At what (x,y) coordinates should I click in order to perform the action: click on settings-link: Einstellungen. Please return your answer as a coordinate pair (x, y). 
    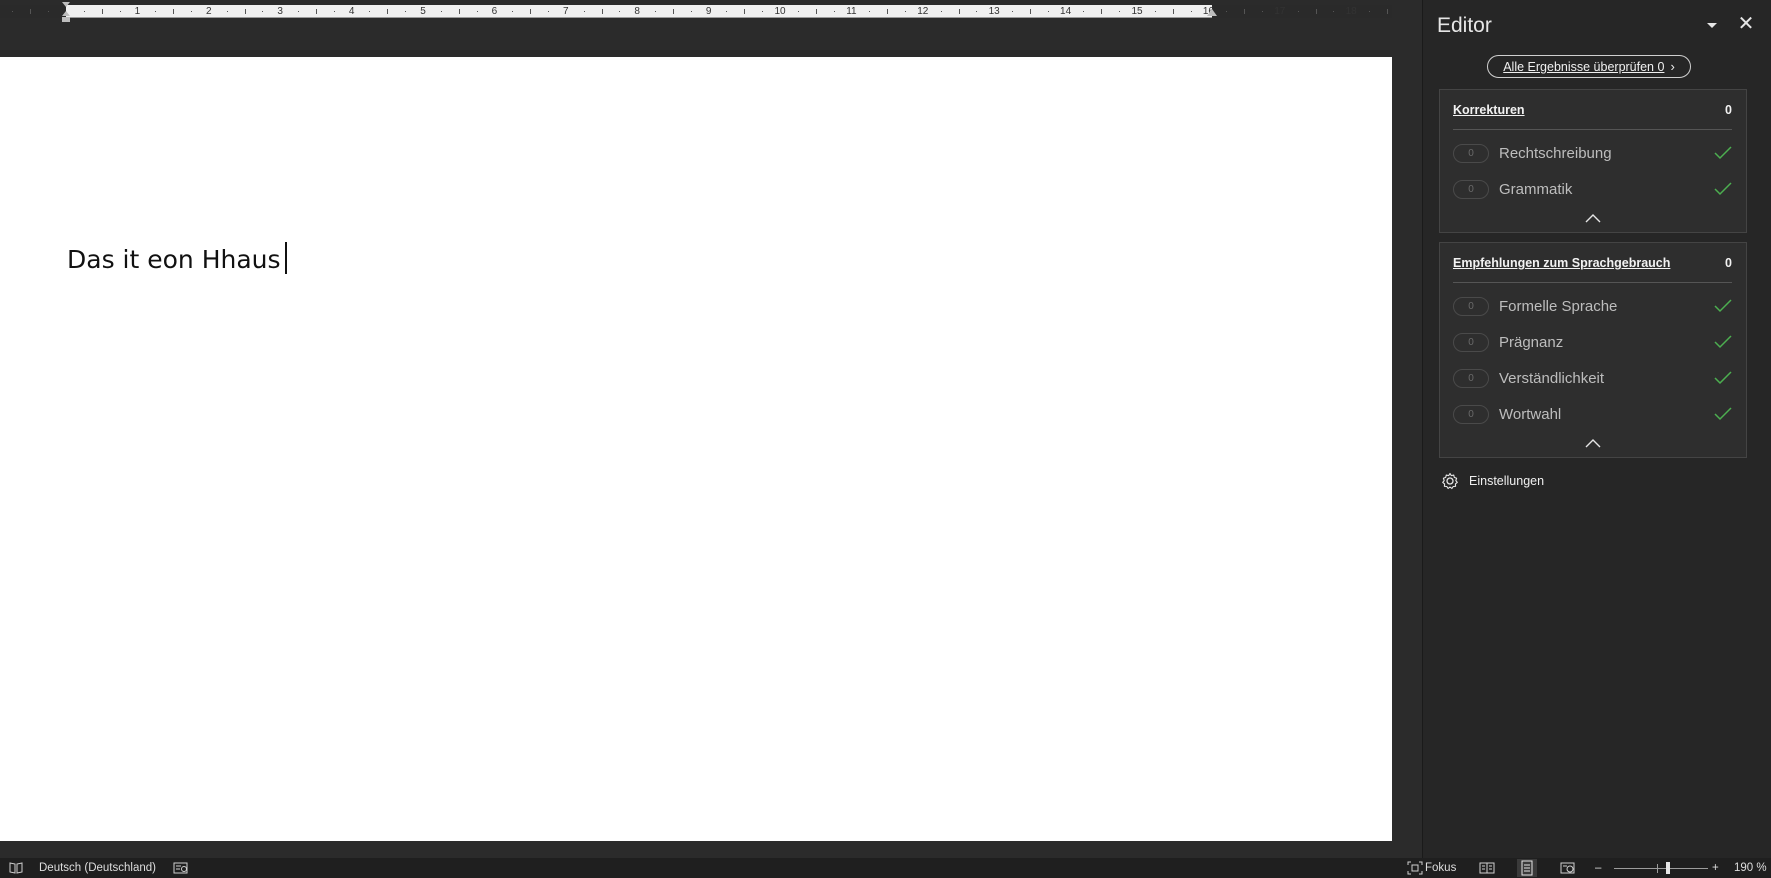
    Looking at the image, I should click on (1492, 481).